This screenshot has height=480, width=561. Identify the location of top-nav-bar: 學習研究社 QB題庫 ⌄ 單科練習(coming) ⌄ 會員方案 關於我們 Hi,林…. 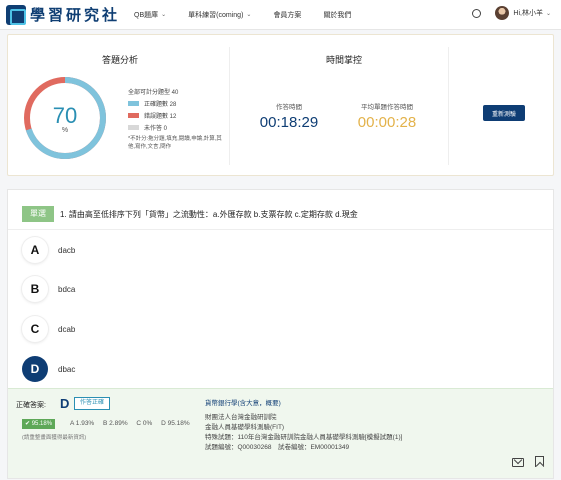
(280, 15).